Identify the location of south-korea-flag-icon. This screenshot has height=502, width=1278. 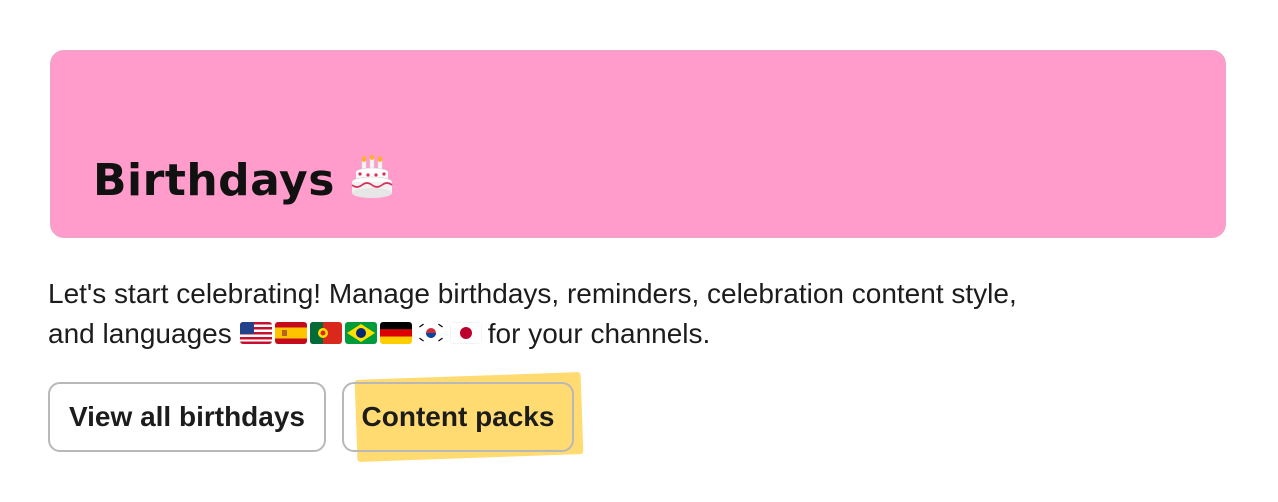
(430, 332).